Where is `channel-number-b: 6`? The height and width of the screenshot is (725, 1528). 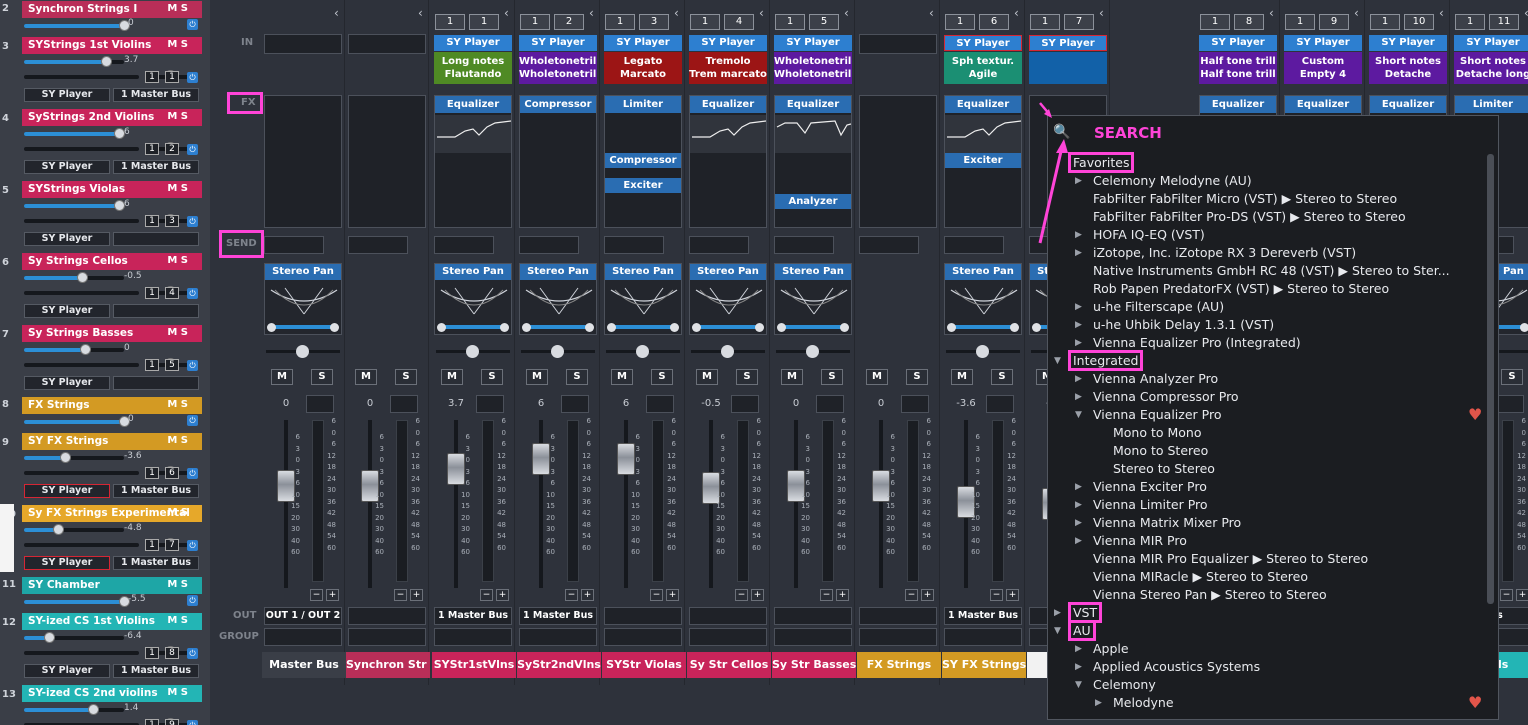
channel-number-b: 6 is located at coordinates (994, 22).